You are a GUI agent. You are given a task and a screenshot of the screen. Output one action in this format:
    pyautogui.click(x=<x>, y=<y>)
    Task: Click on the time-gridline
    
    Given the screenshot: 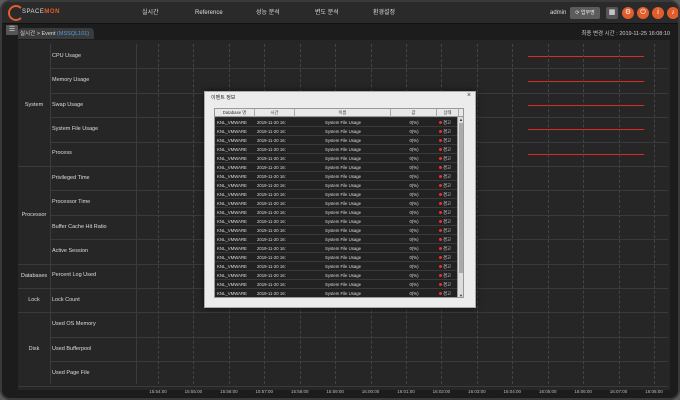 What is the action you would take?
    pyautogui.click(x=619, y=214)
    